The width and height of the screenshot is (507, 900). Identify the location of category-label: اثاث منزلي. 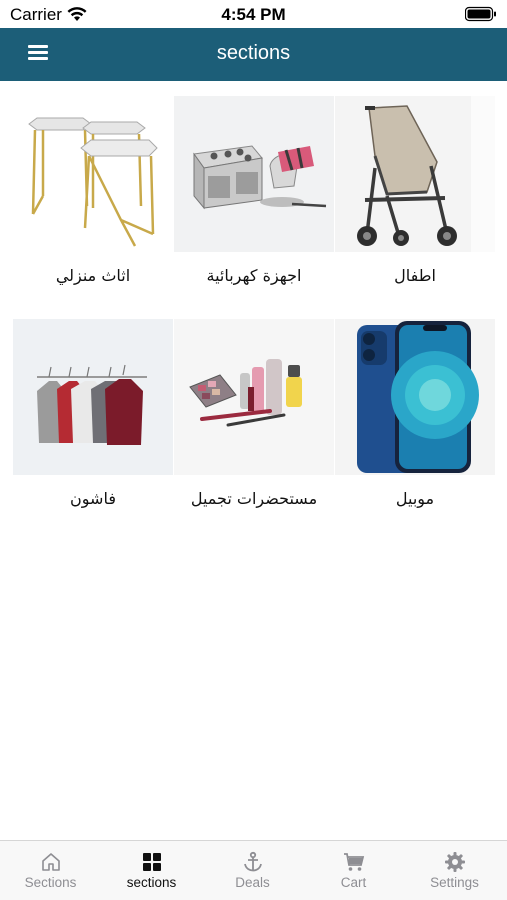
(93, 275).